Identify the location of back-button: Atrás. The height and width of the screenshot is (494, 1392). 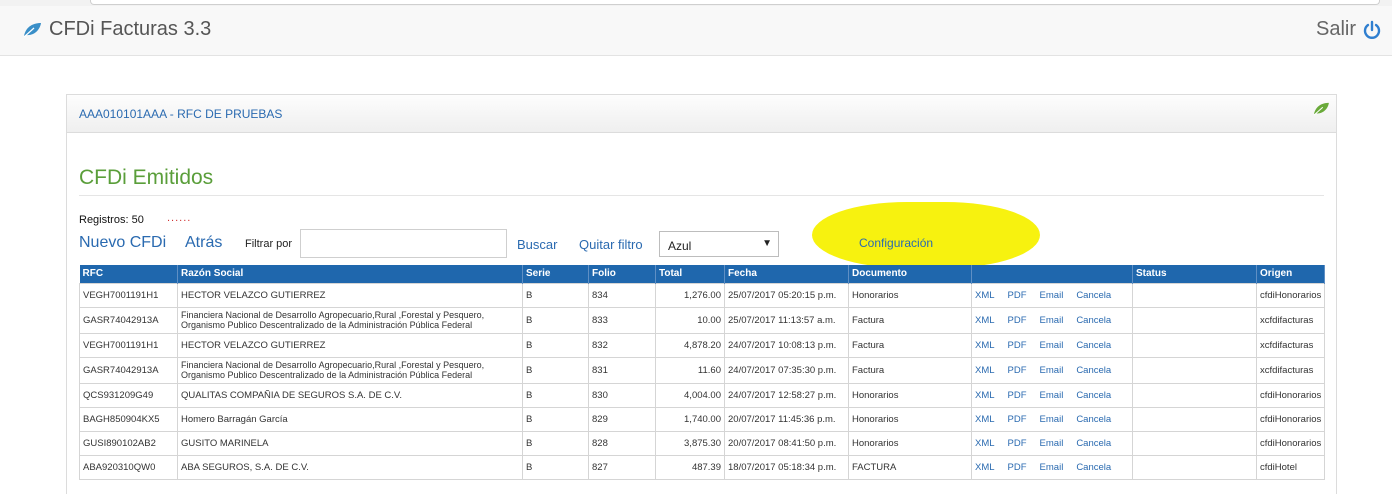
(203, 243).